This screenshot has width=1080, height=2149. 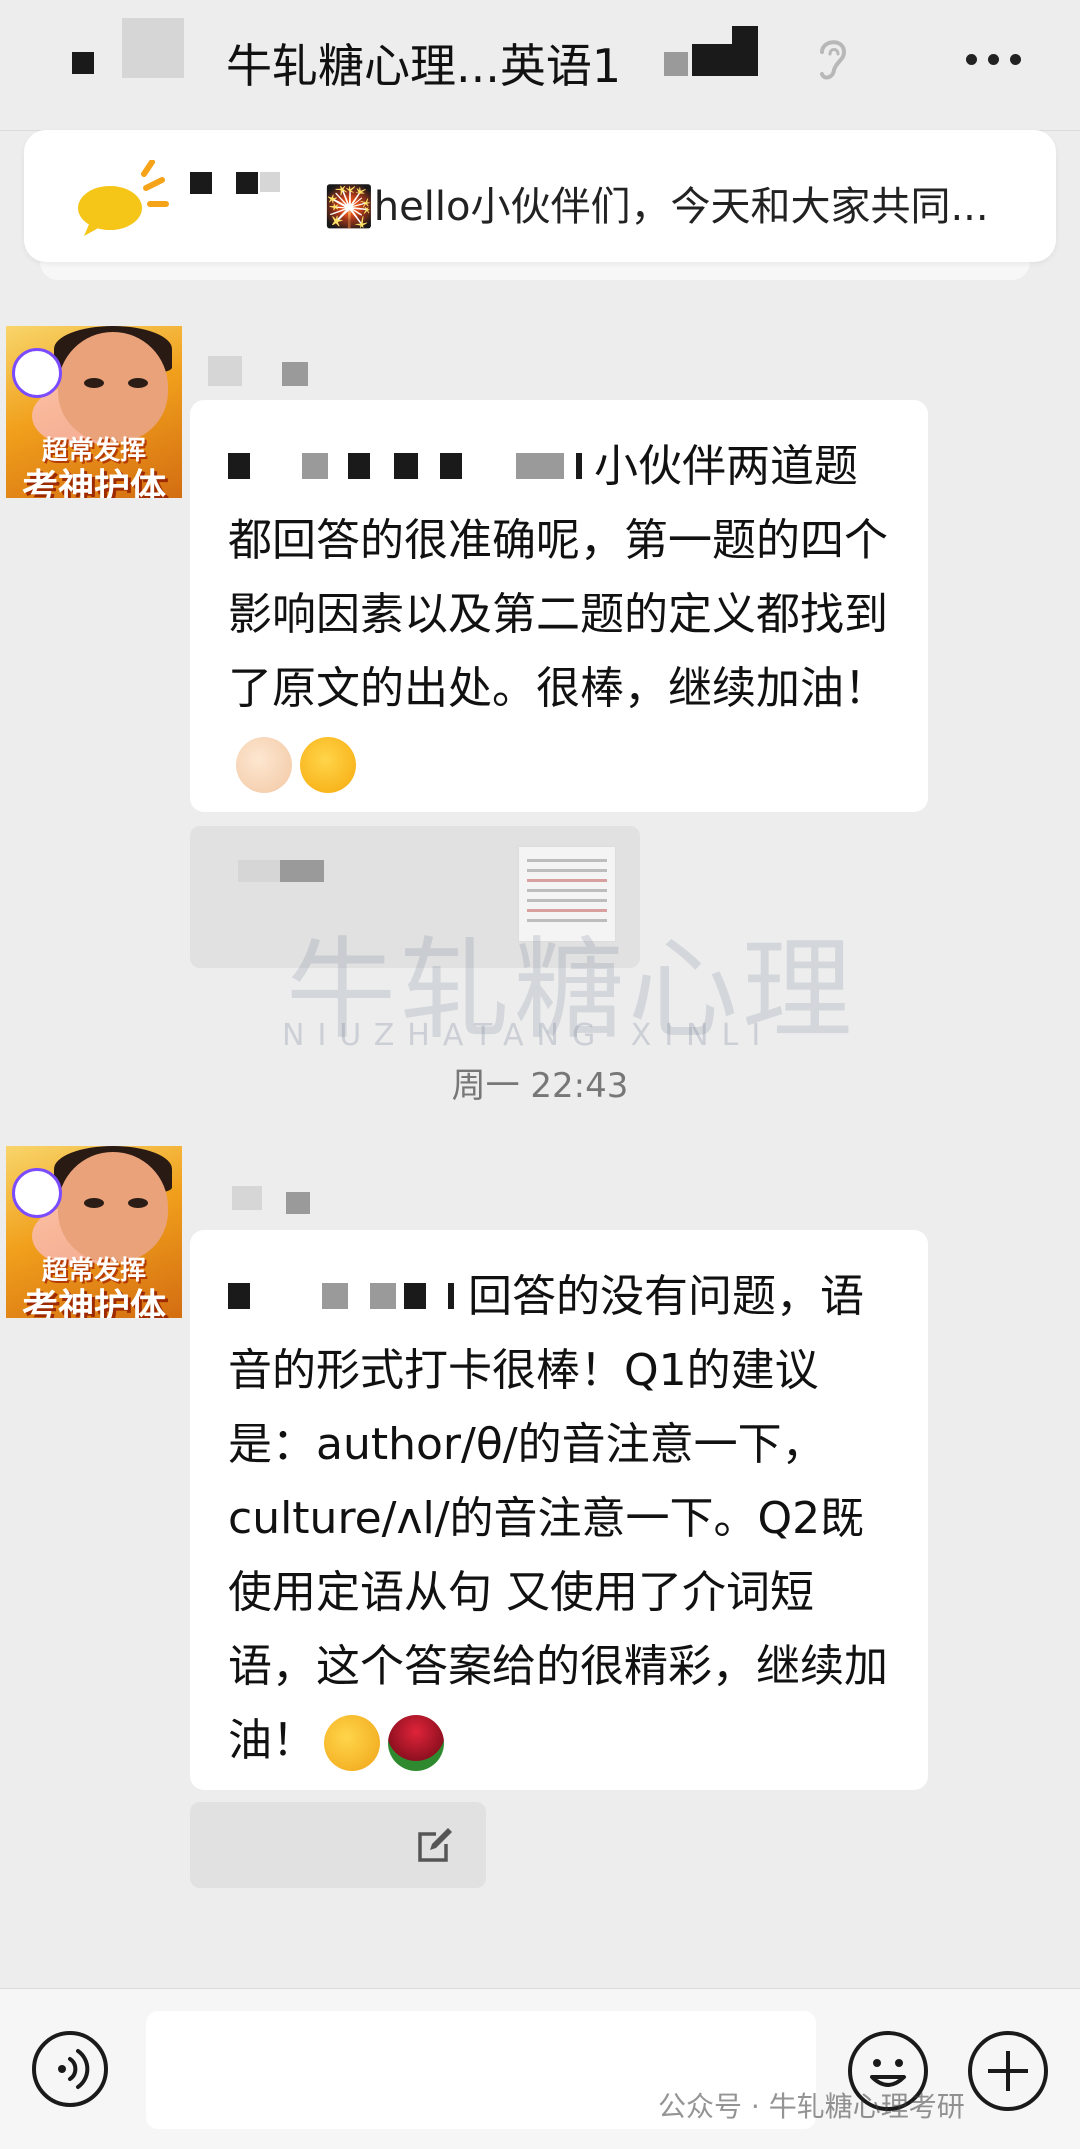 What do you see at coordinates (535, 271) in the screenshot?
I see `announcement-shadow` at bounding box center [535, 271].